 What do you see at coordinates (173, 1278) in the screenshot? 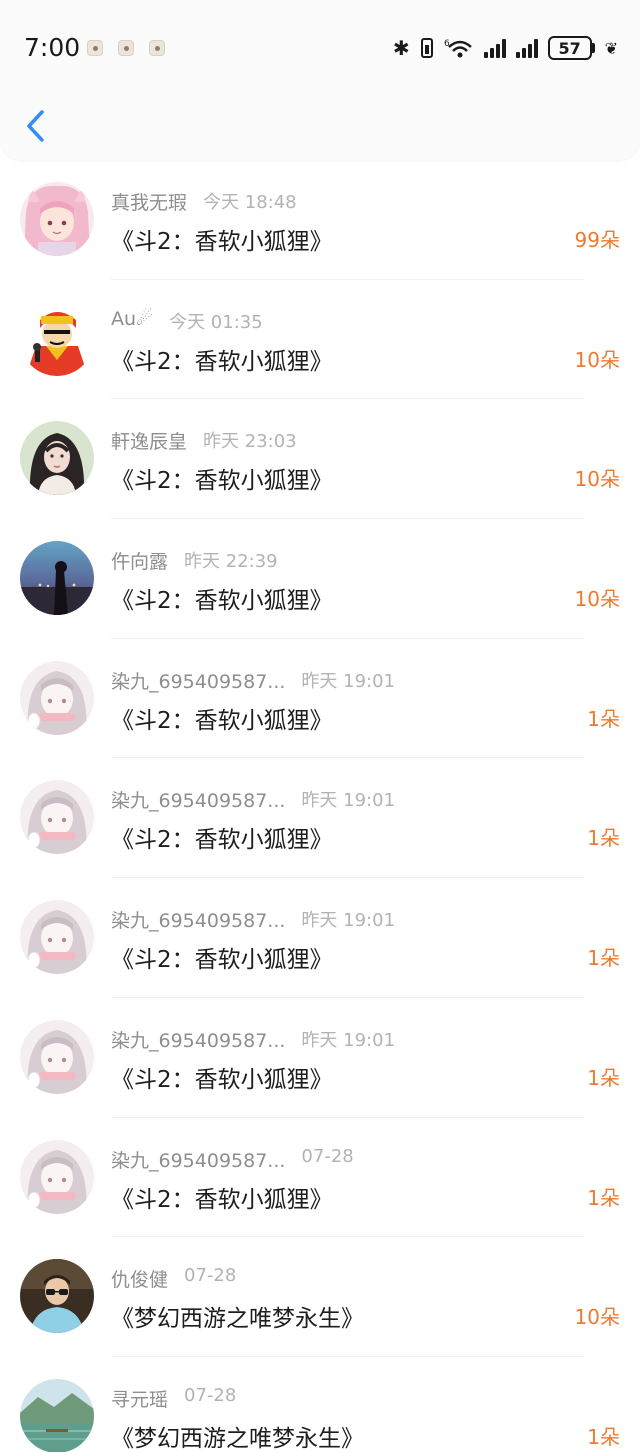
I see `name-line: 仇俊健 07-28` at bounding box center [173, 1278].